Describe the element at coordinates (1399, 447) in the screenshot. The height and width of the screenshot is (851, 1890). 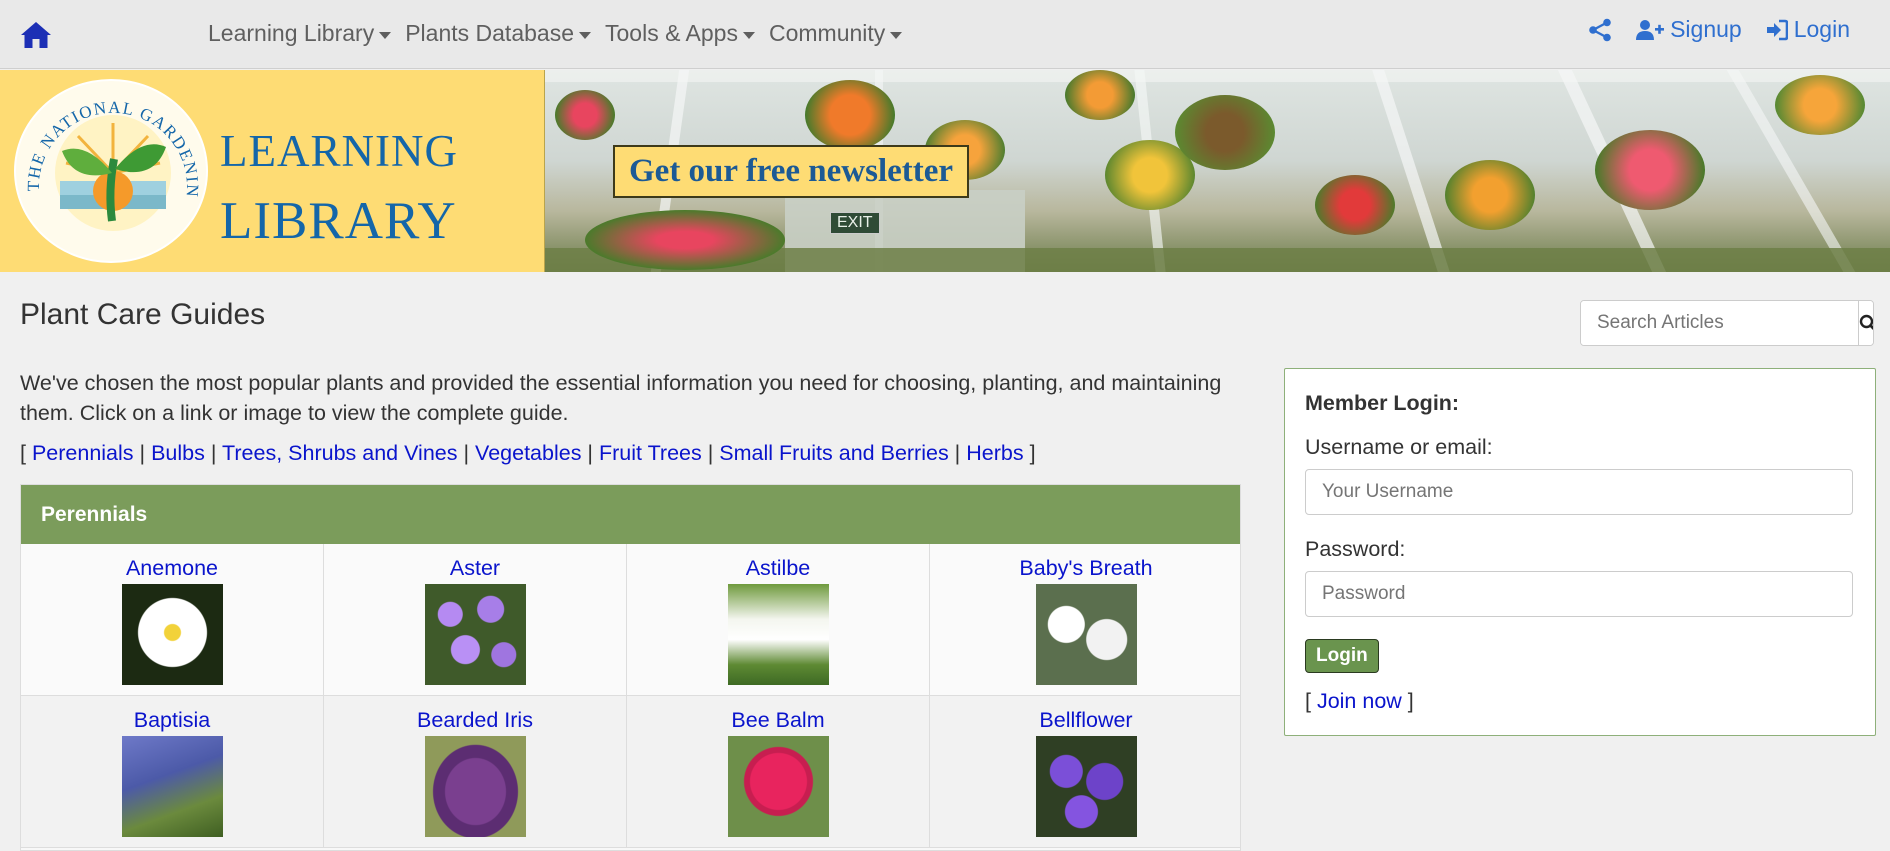
I see `username-label: Username or email:` at that location.